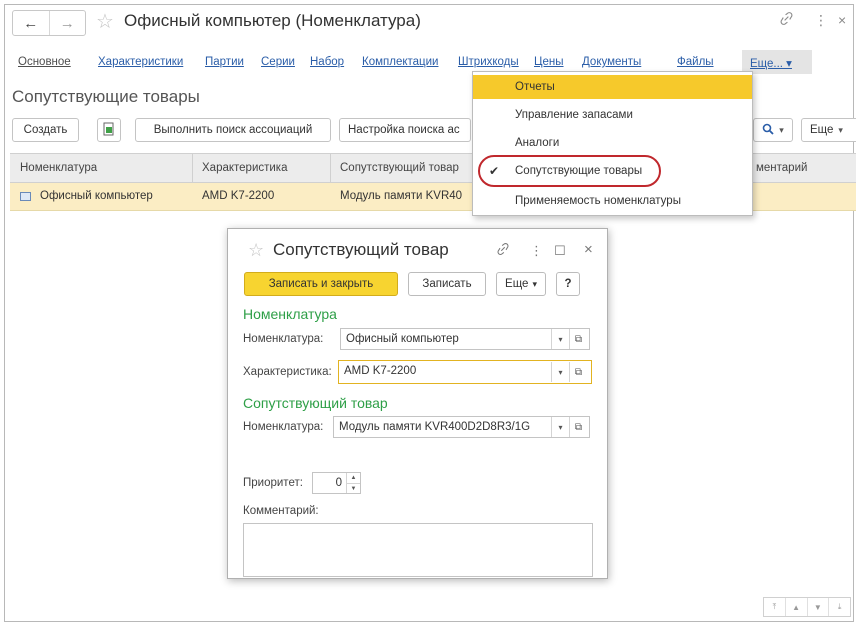 Image resolution: width=856 pixels, height=626 pixels. What do you see at coordinates (96, 196) in the screenshot?
I see `cell-nomenclature: Офисный компьютер` at bounding box center [96, 196].